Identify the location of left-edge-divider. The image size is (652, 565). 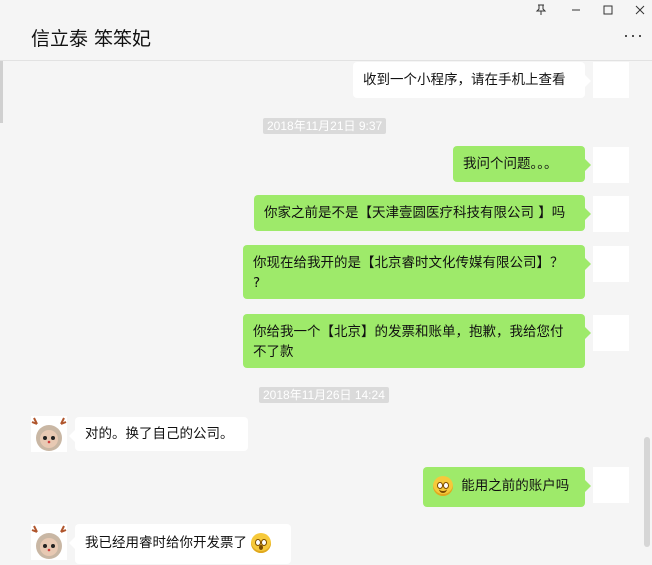
(1, 92).